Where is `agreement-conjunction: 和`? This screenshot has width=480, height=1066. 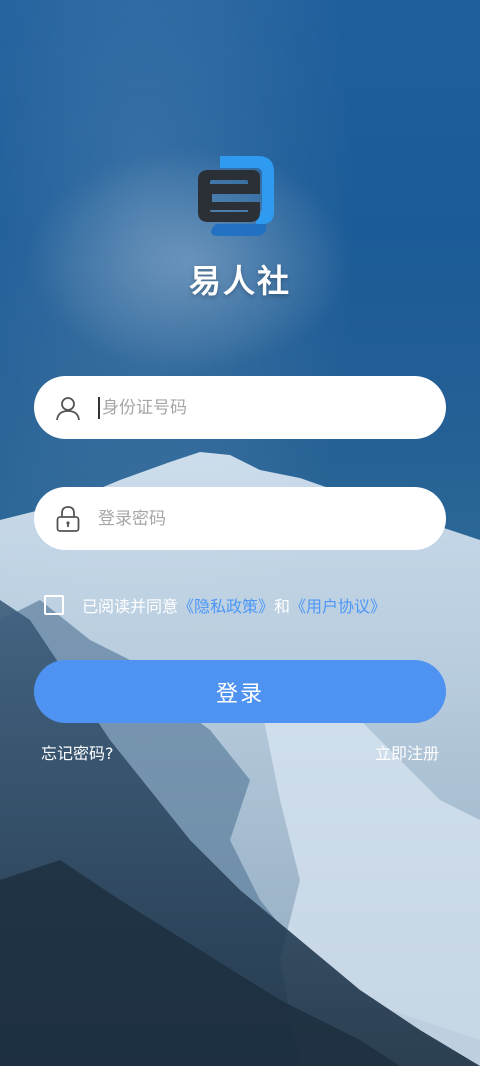
agreement-conjunction: 和 is located at coordinates (282, 606).